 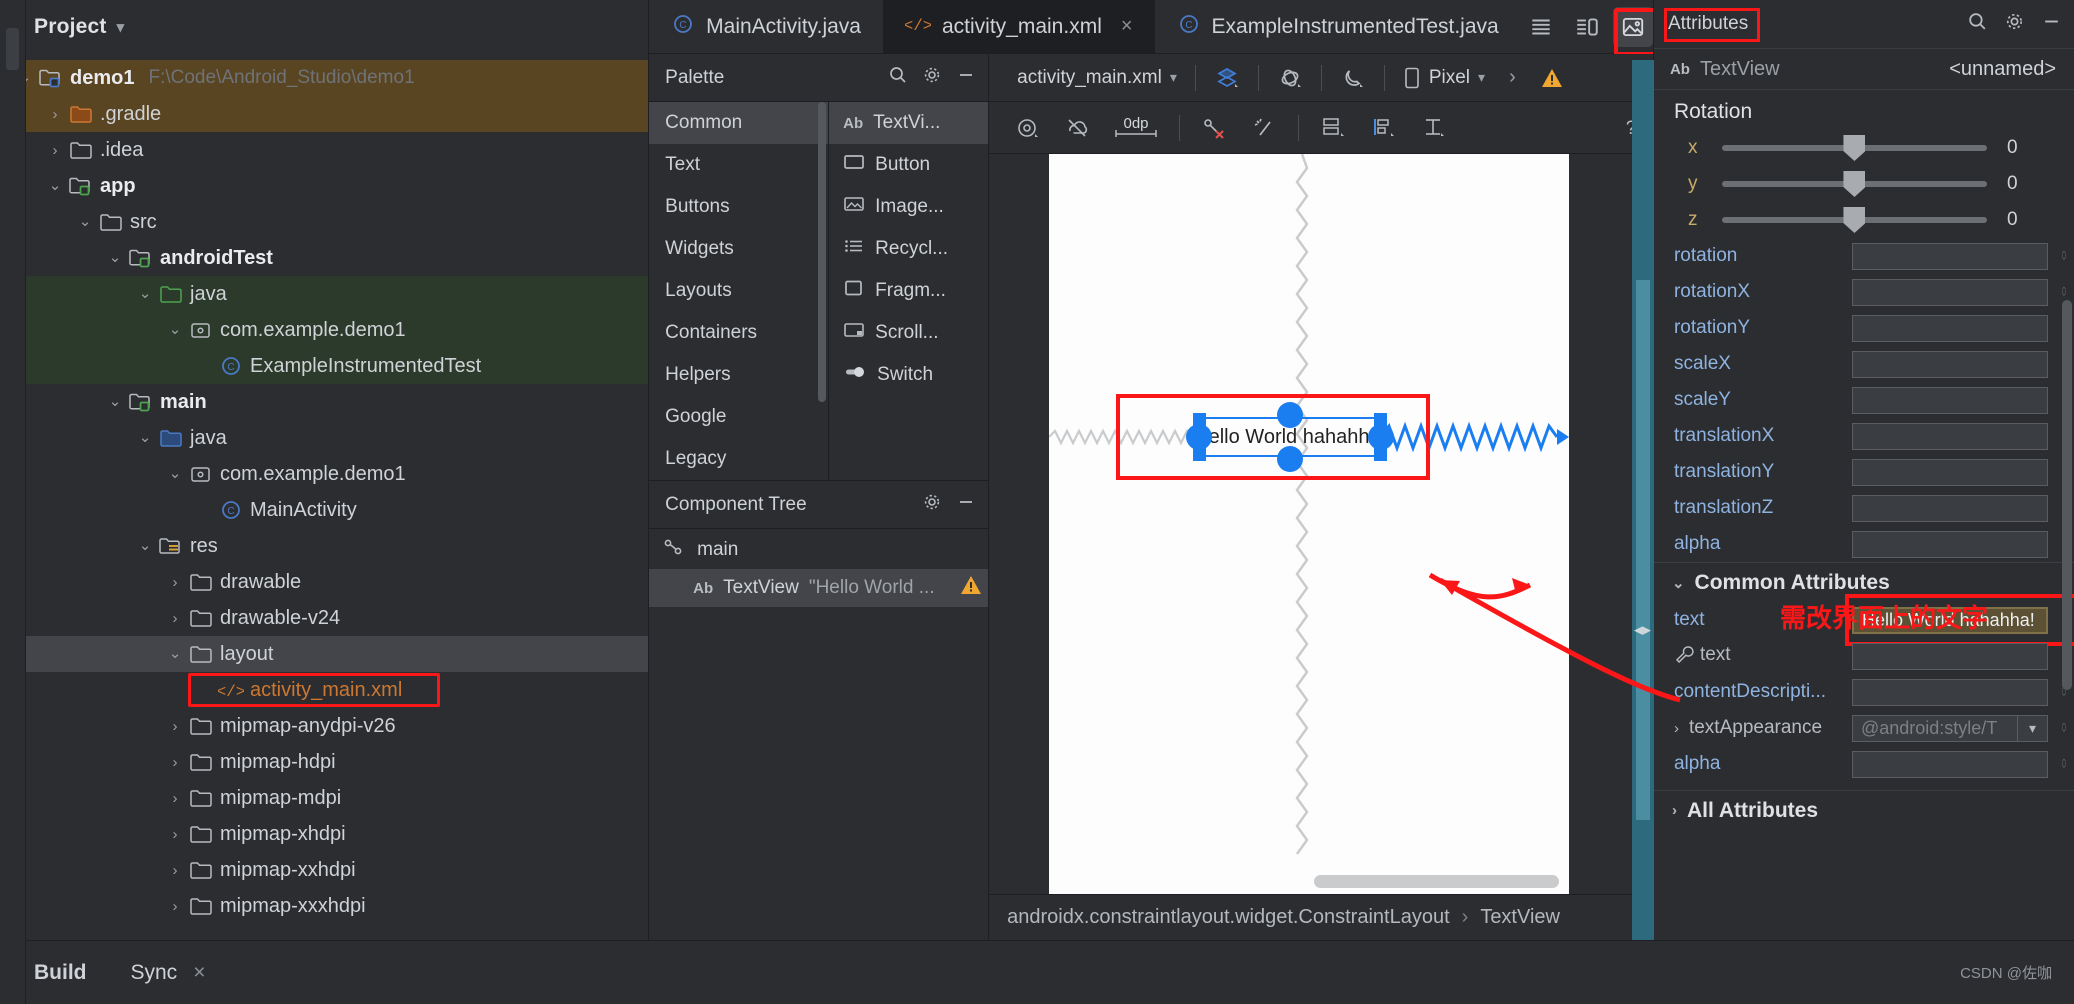 What do you see at coordinates (324, 834) in the screenshot?
I see `tree-row: › mipmap-xhdpi` at bounding box center [324, 834].